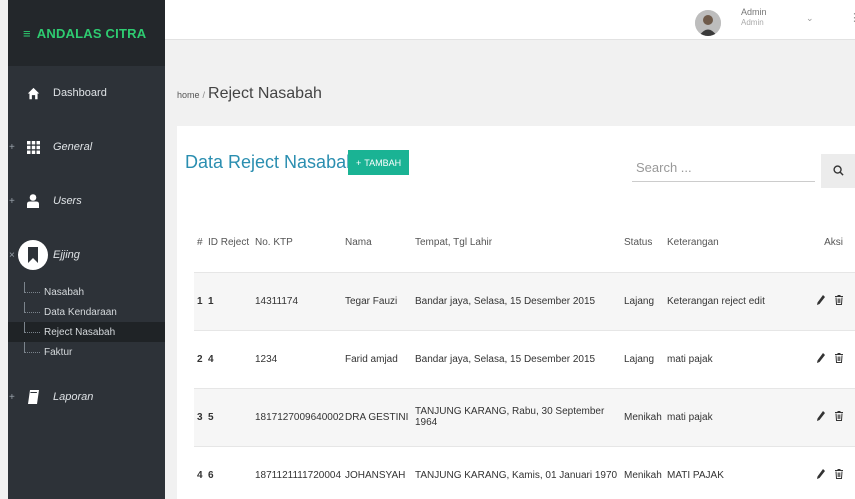 The height and width of the screenshot is (499, 855). I want to click on submenu-item-reject-nasabah: Reject Nasabah, so click(86, 332).